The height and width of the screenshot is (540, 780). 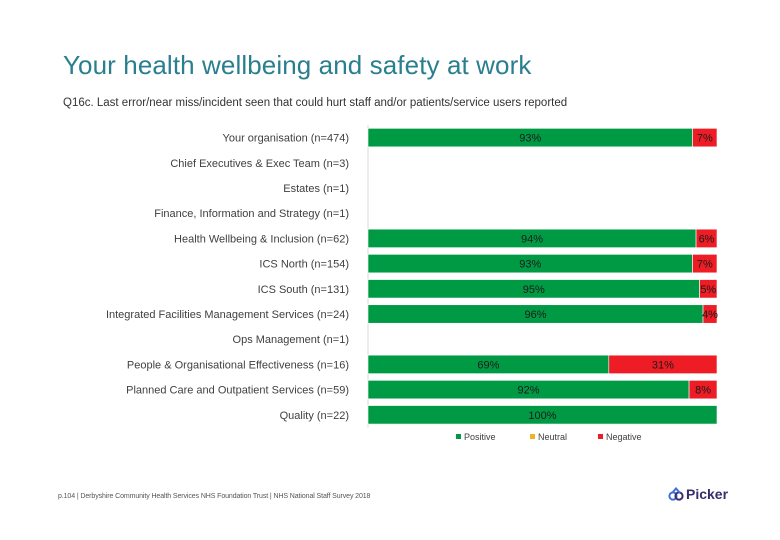 What do you see at coordinates (458, 436) in the screenshot?
I see `legend-swatch-positive` at bounding box center [458, 436].